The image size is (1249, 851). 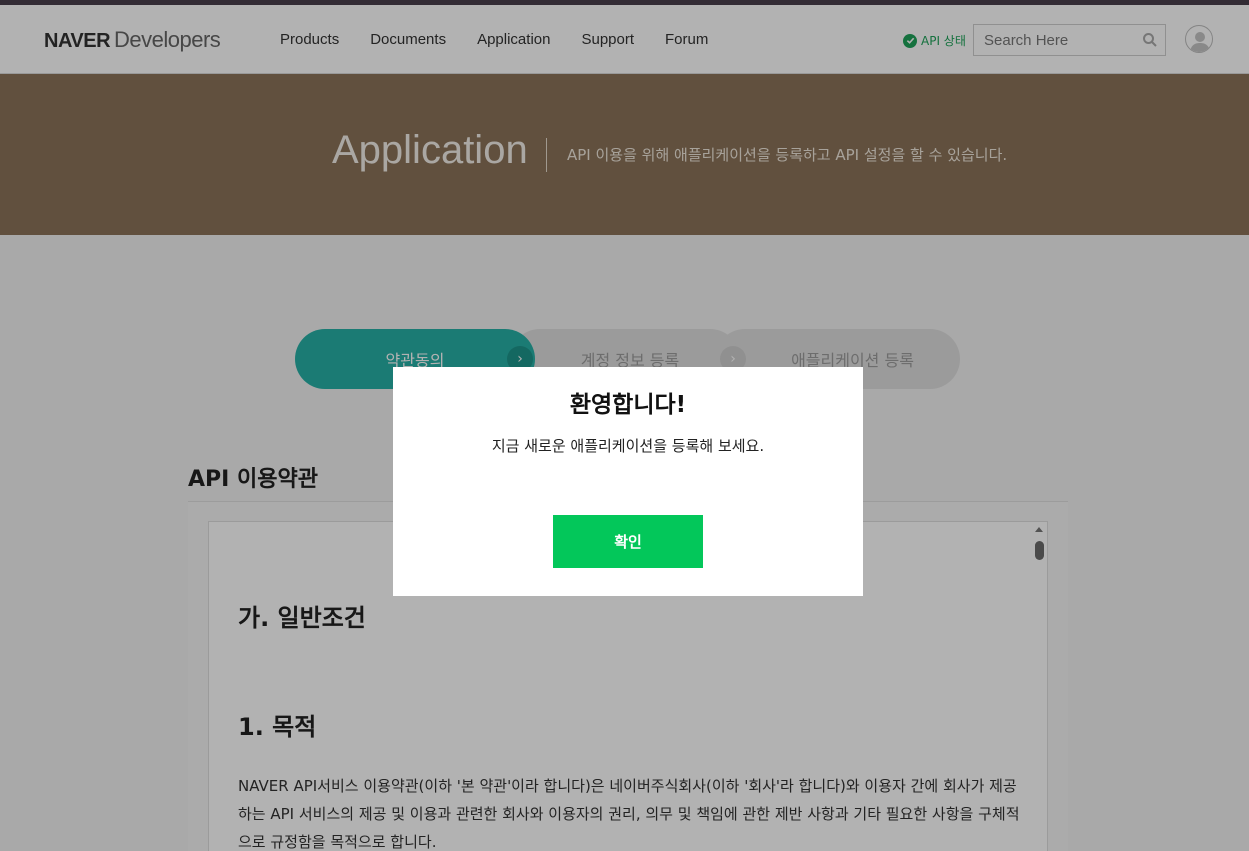 What do you see at coordinates (628, 541) in the screenshot?
I see `confirm-button: 확인` at bounding box center [628, 541].